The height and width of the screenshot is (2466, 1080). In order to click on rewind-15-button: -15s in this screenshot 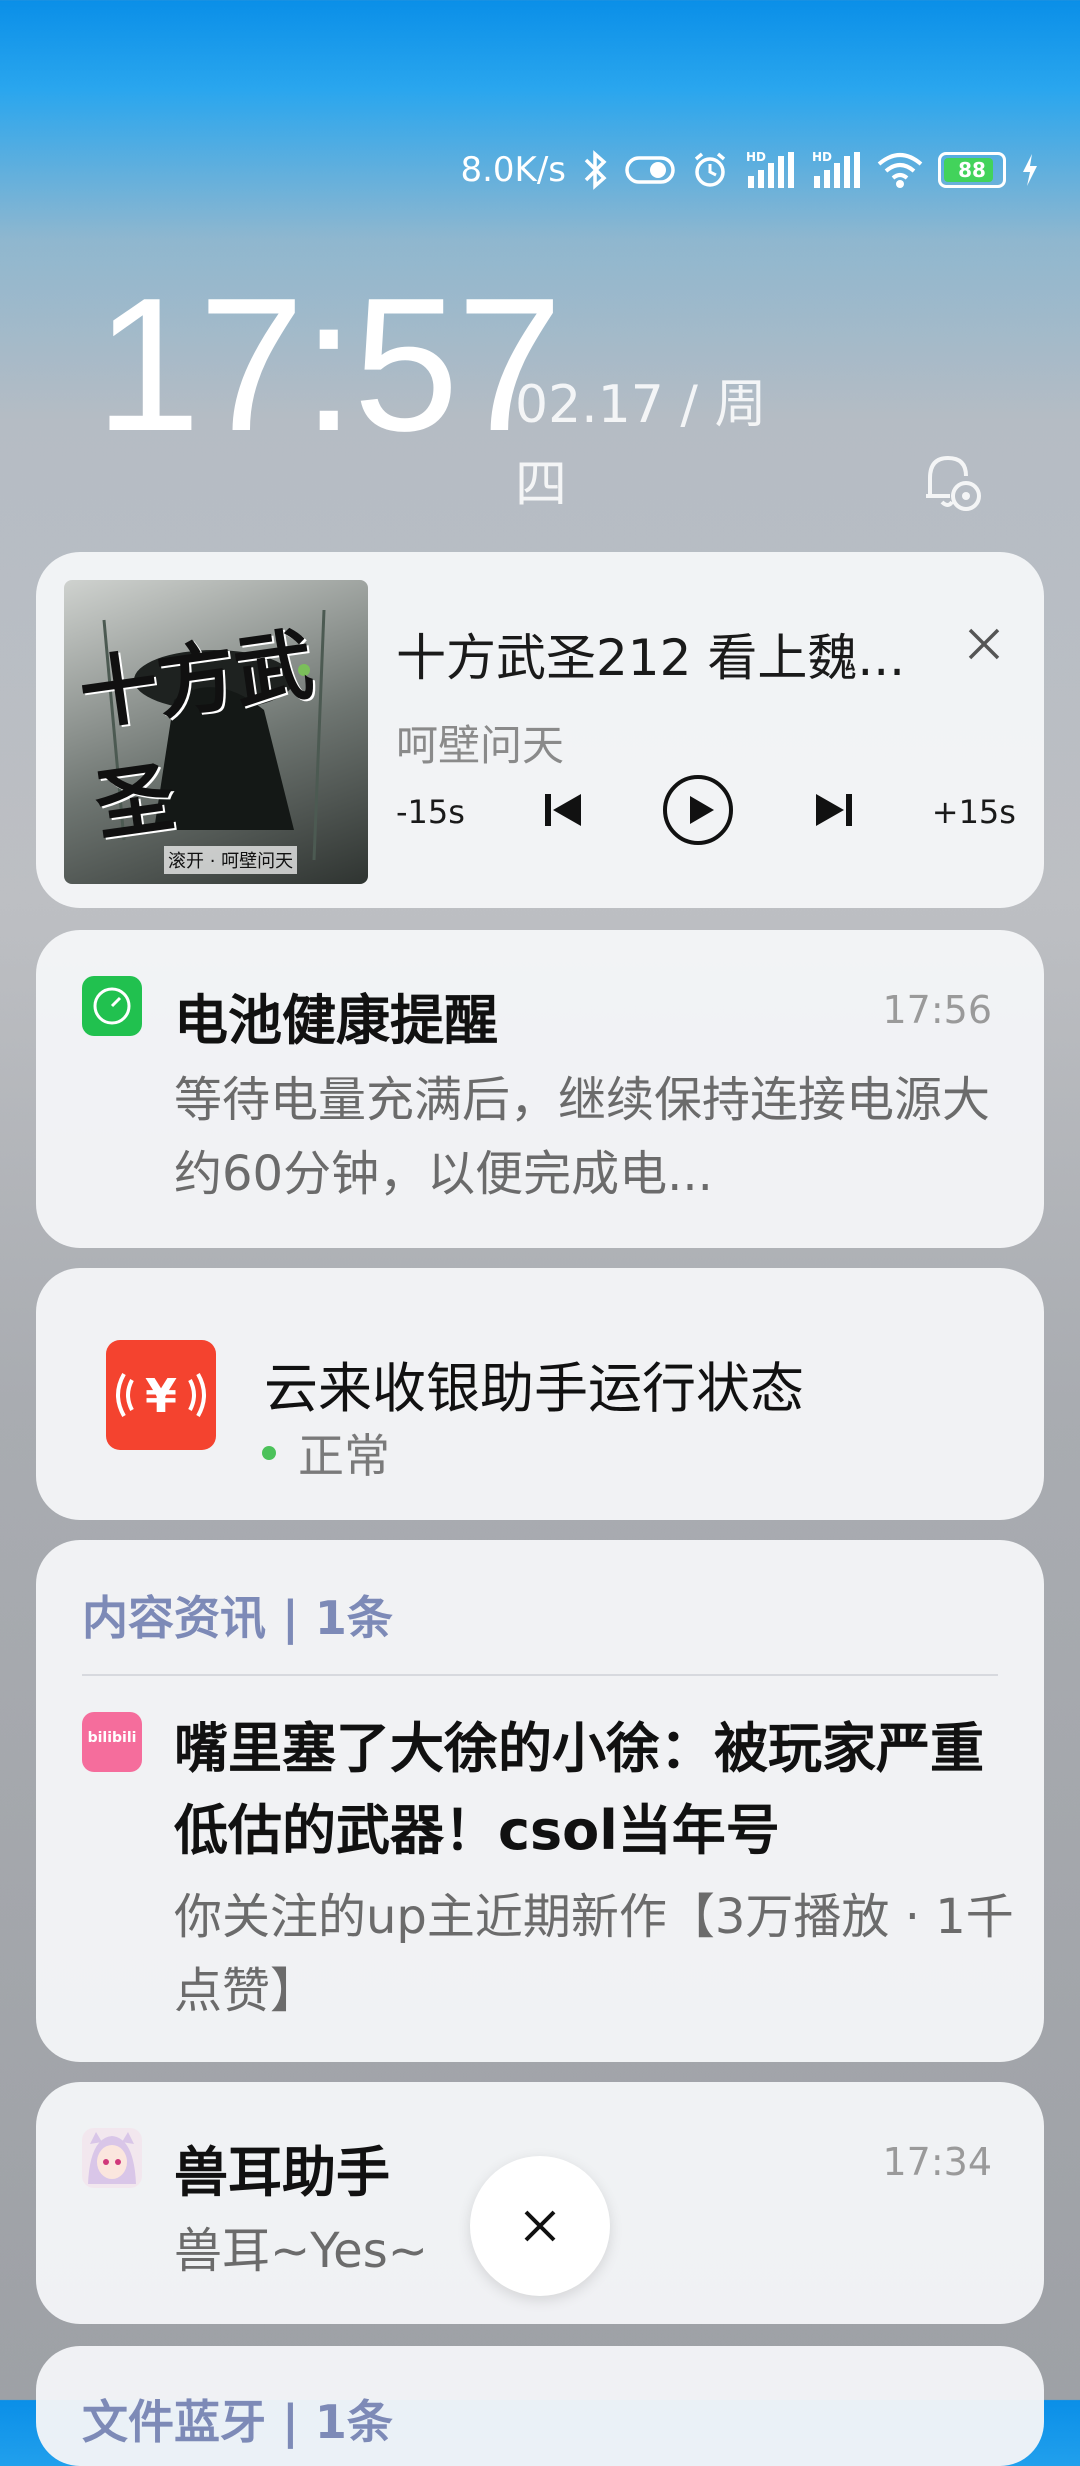, I will do `click(430, 812)`.